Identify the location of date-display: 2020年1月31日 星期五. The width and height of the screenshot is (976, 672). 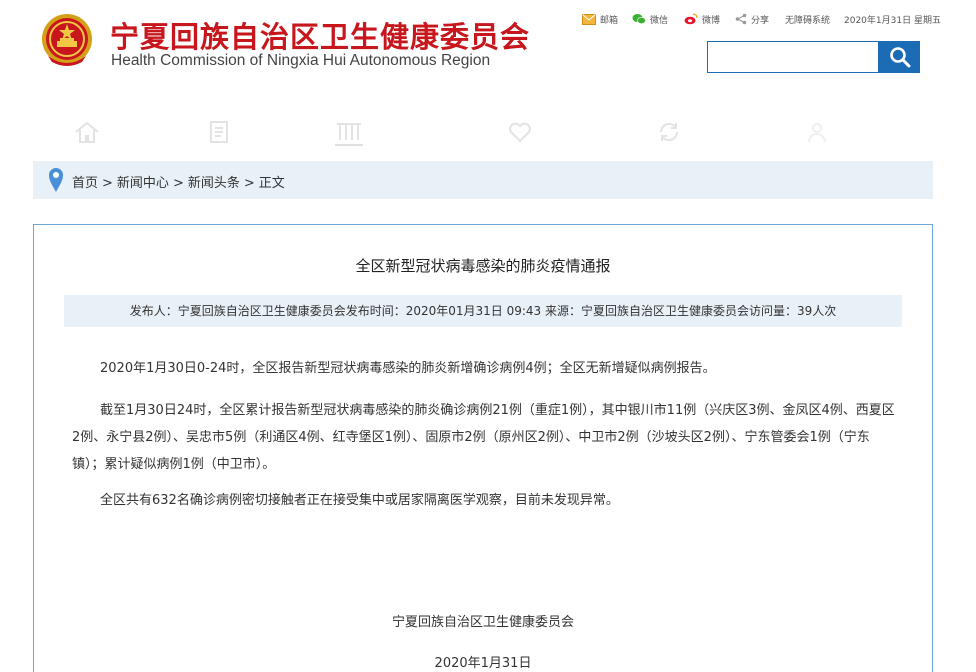
(892, 19).